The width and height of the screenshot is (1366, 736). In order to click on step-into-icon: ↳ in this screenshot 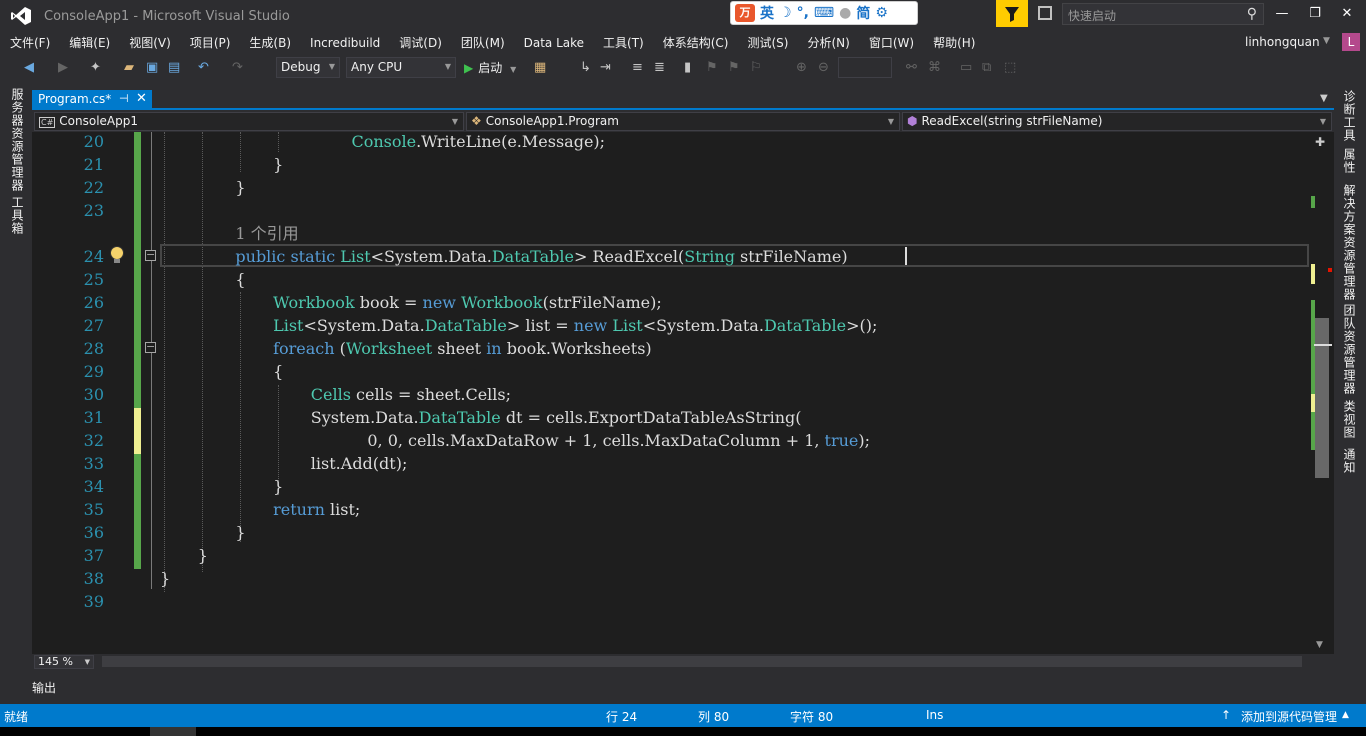, I will do `click(585, 68)`.